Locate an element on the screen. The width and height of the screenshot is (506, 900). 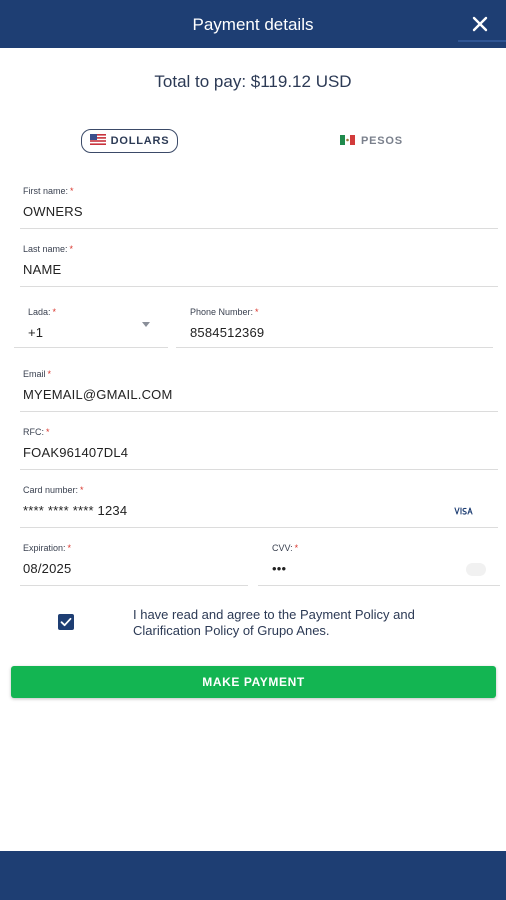
checkmark-icon is located at coordinates (66, 622).